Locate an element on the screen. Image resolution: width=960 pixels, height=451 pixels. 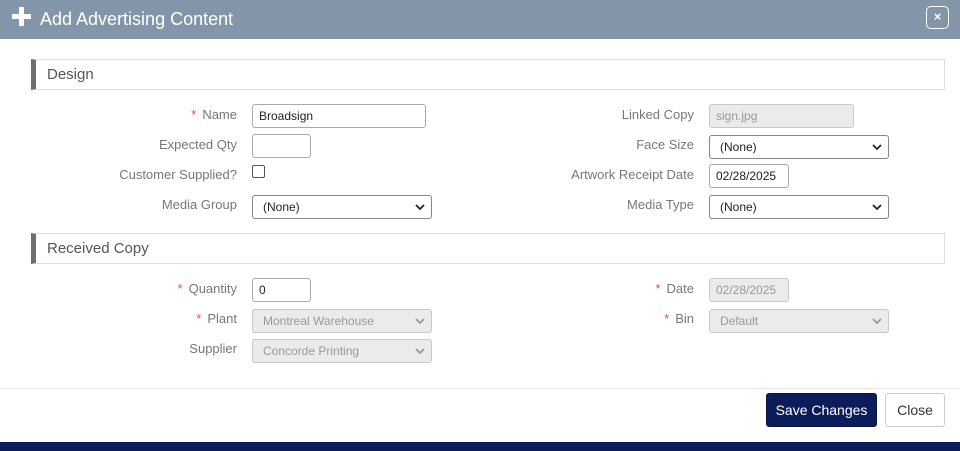
face-size-select: (None) is located at coordinates (799, 147).